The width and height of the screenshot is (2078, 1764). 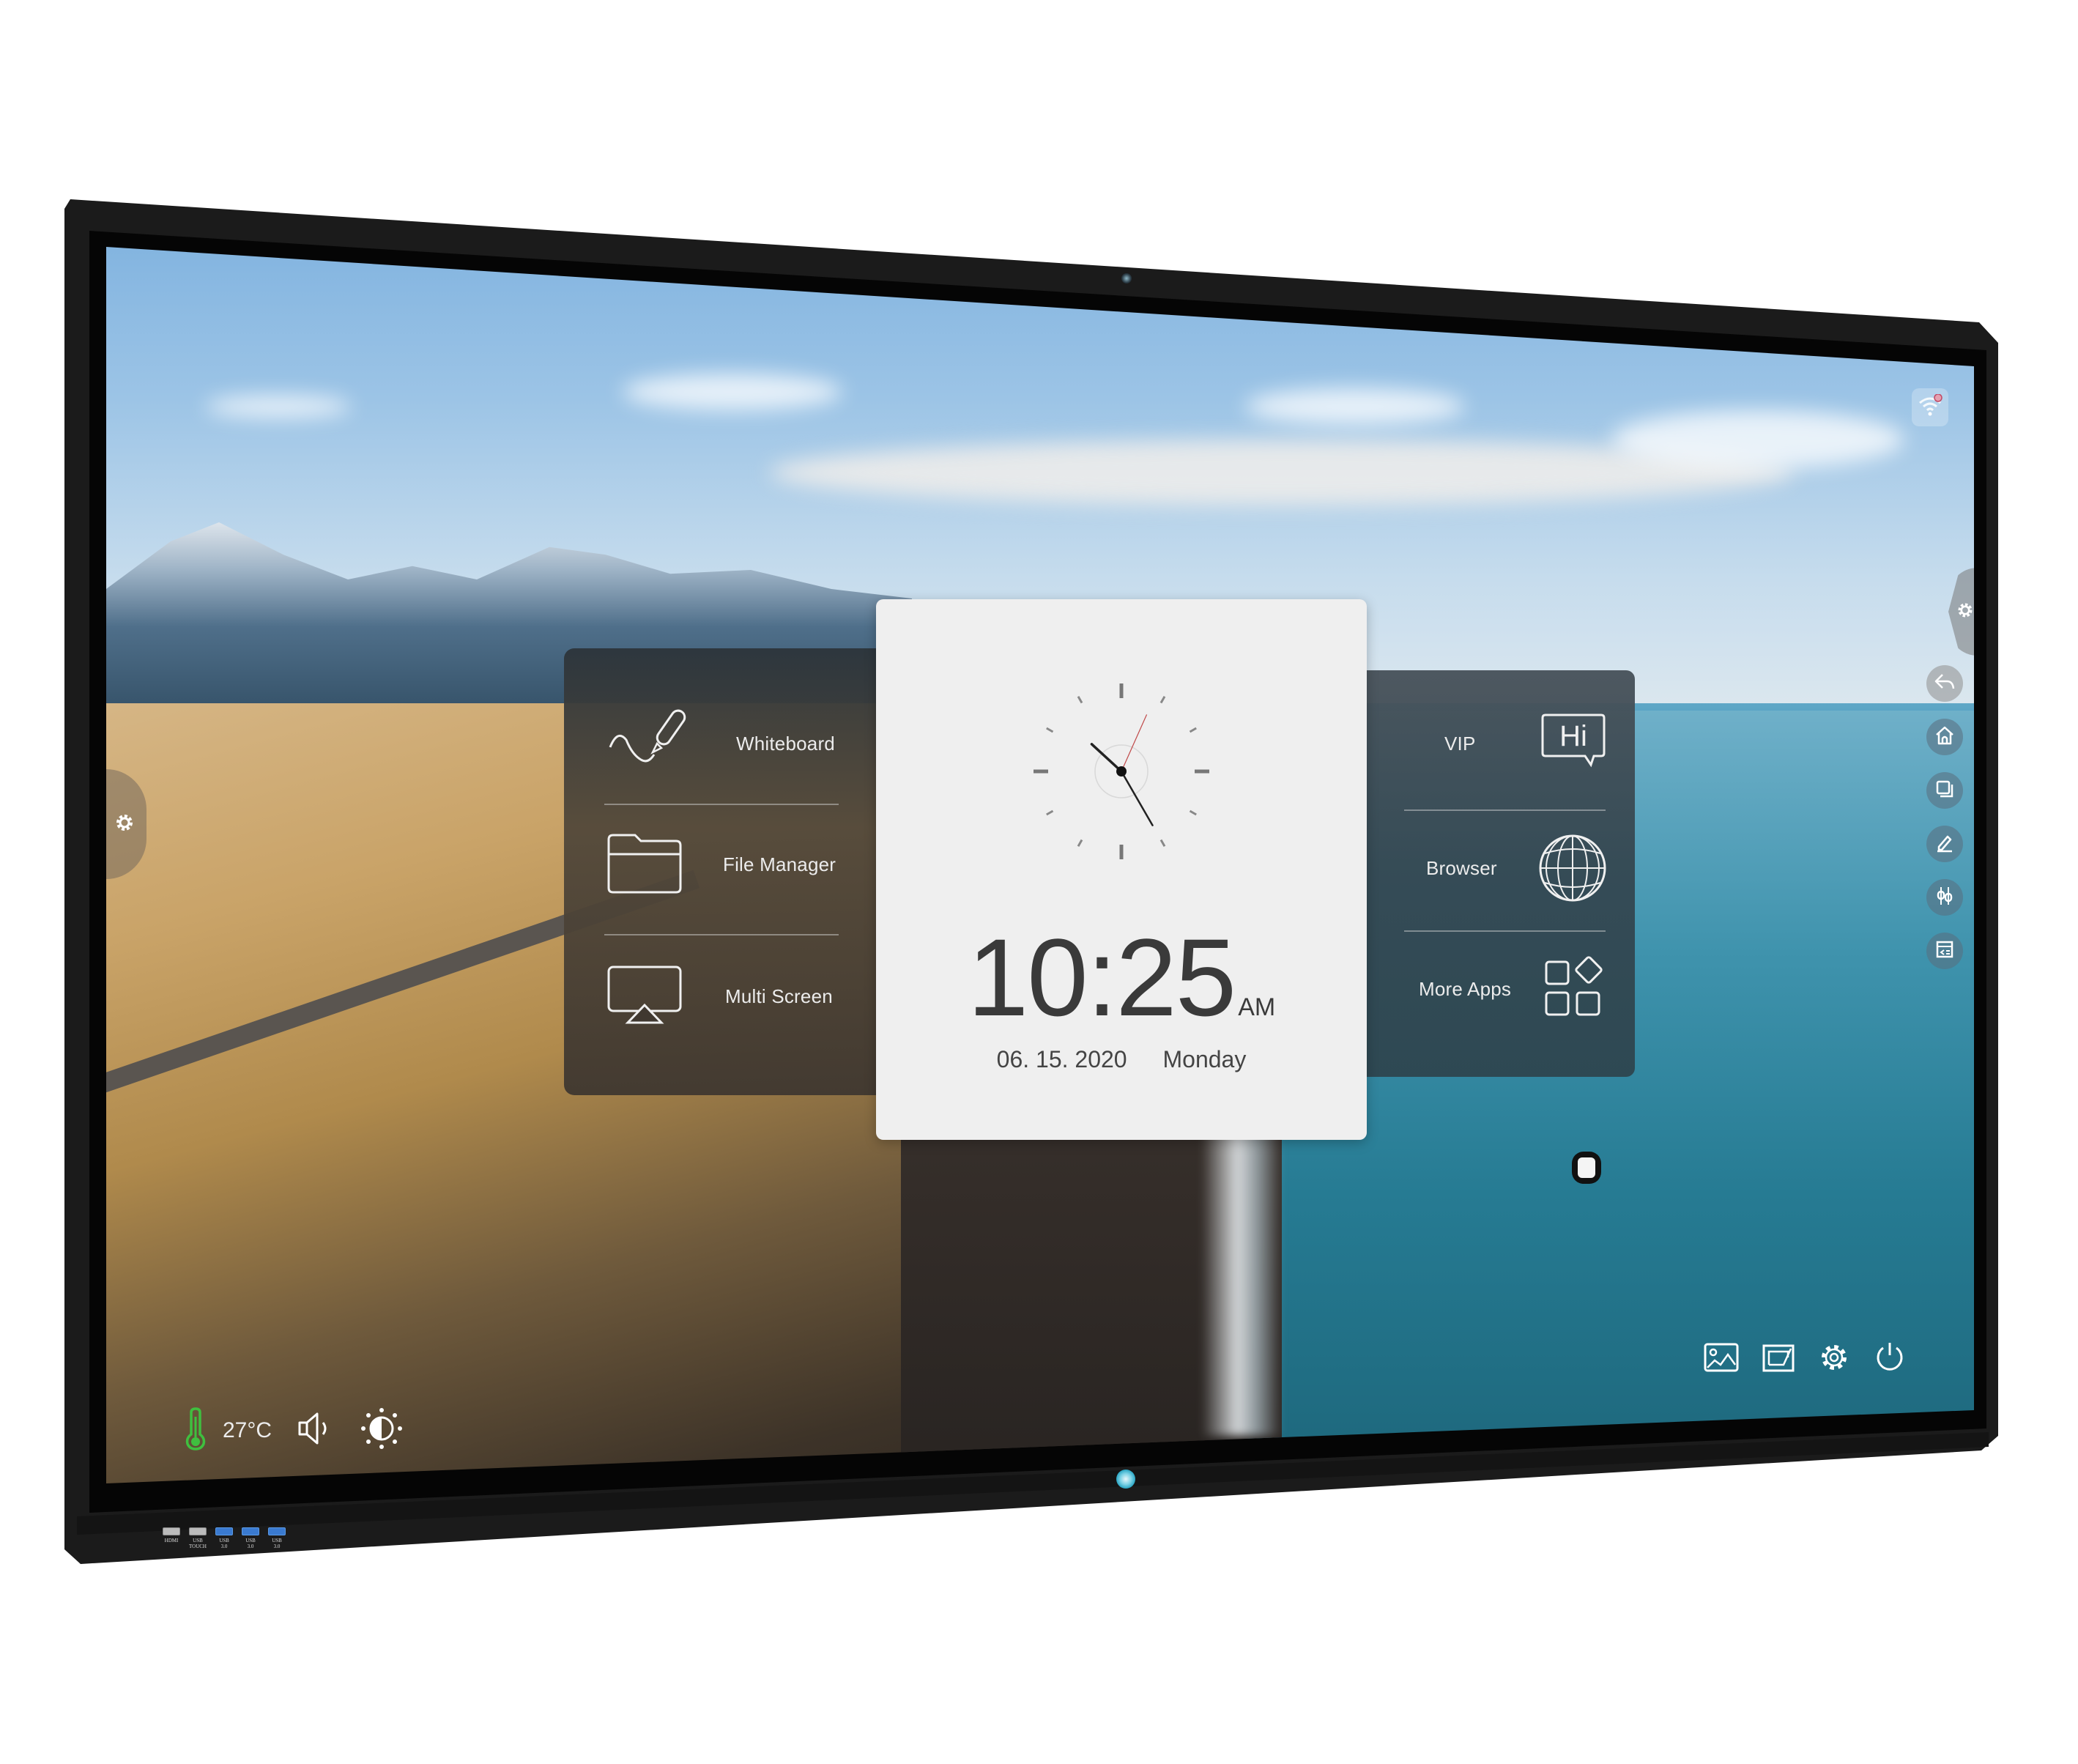 I want to click on io-port: HDMI, so click(x=171, y=1535).